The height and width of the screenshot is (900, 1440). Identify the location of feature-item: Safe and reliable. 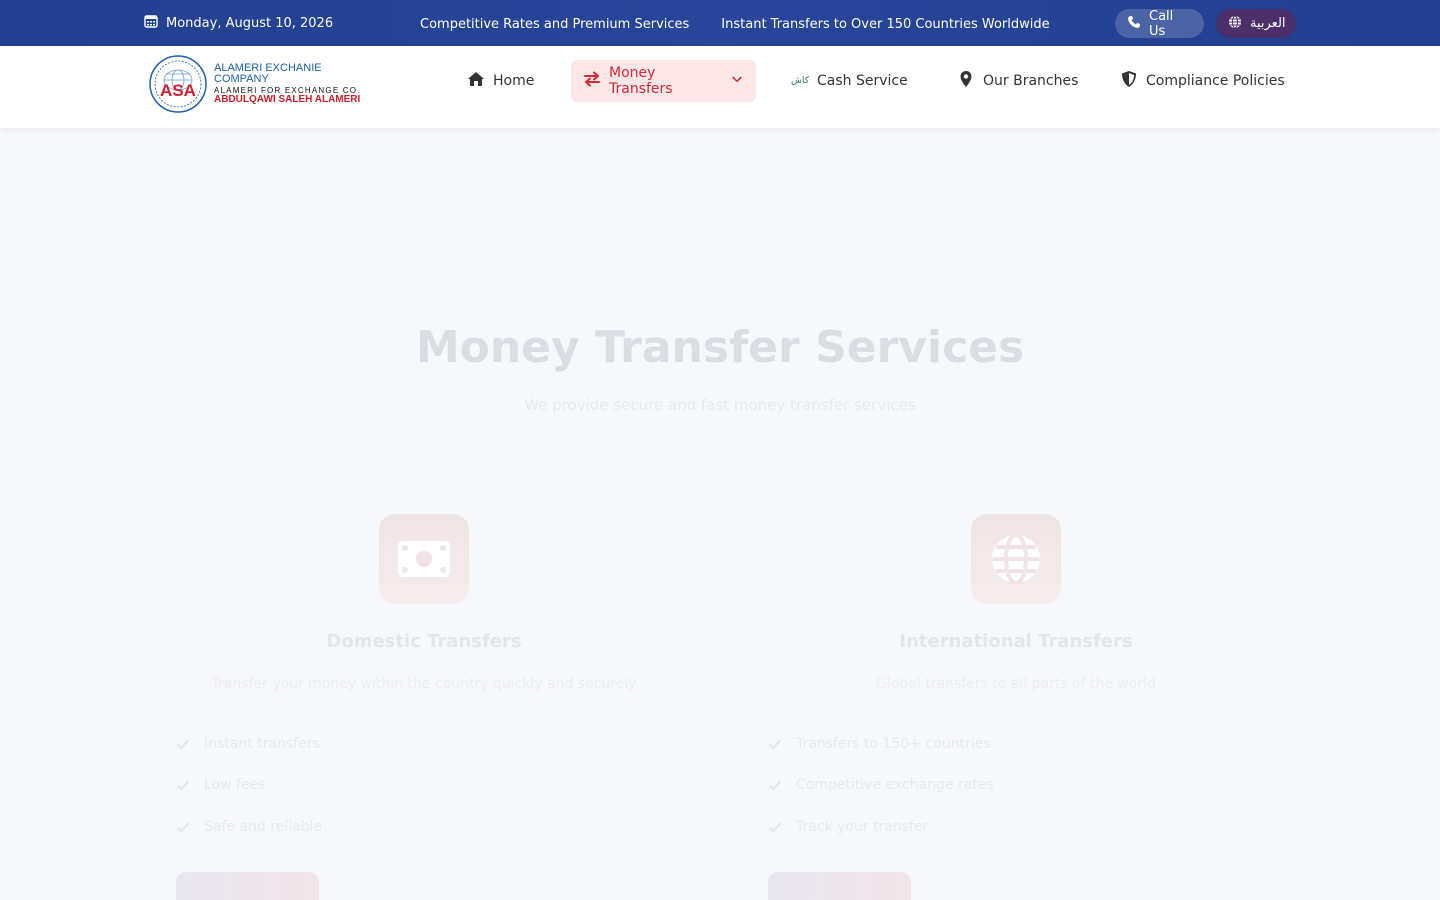
(249, 827).